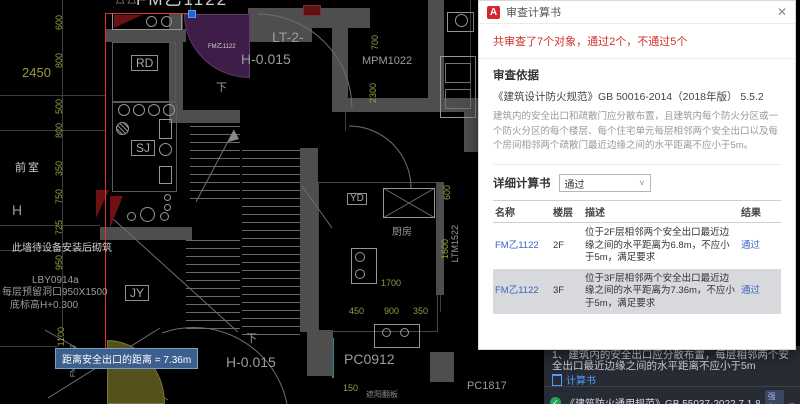 The width and height of the screenshot is (800, 404). What do you see at coordinates (36, 72) in the screenshot?
I see `dim-2450: 2450` at bounding box center [36, 72].